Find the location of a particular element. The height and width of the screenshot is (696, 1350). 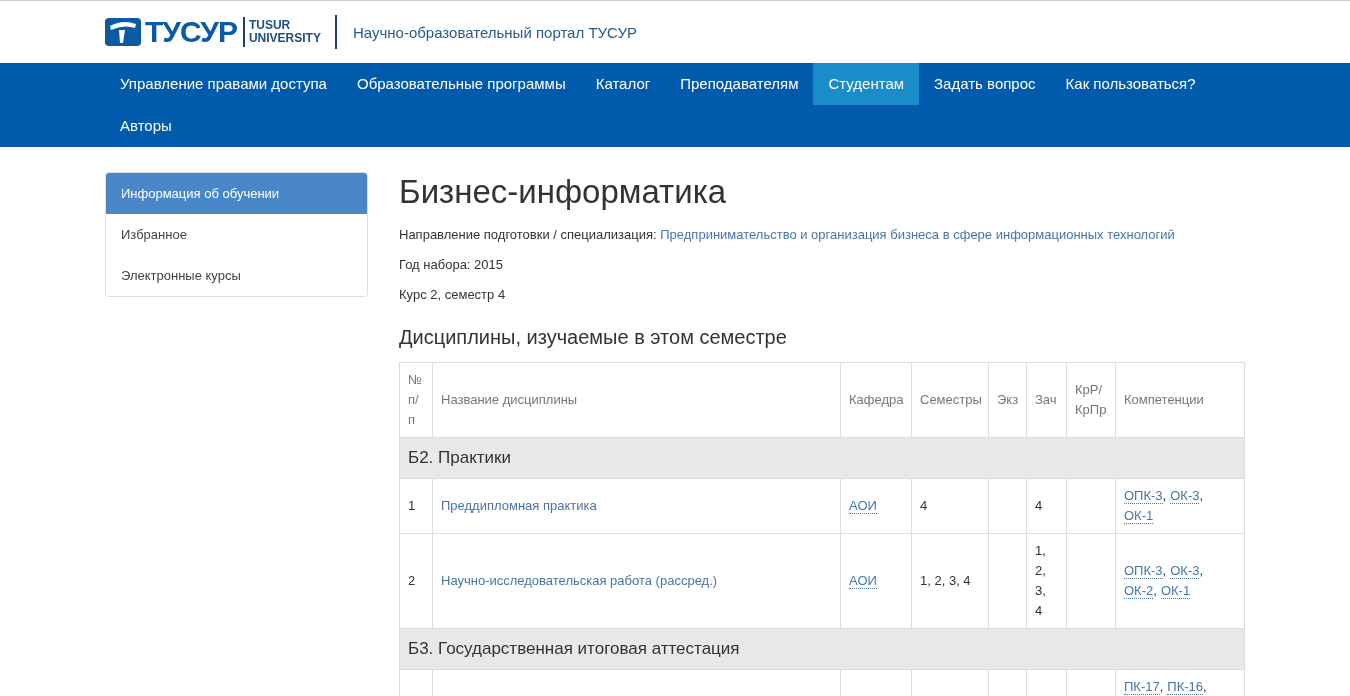

enrollment-year: Год набора: 2015 is located at coordinates (451, 265).